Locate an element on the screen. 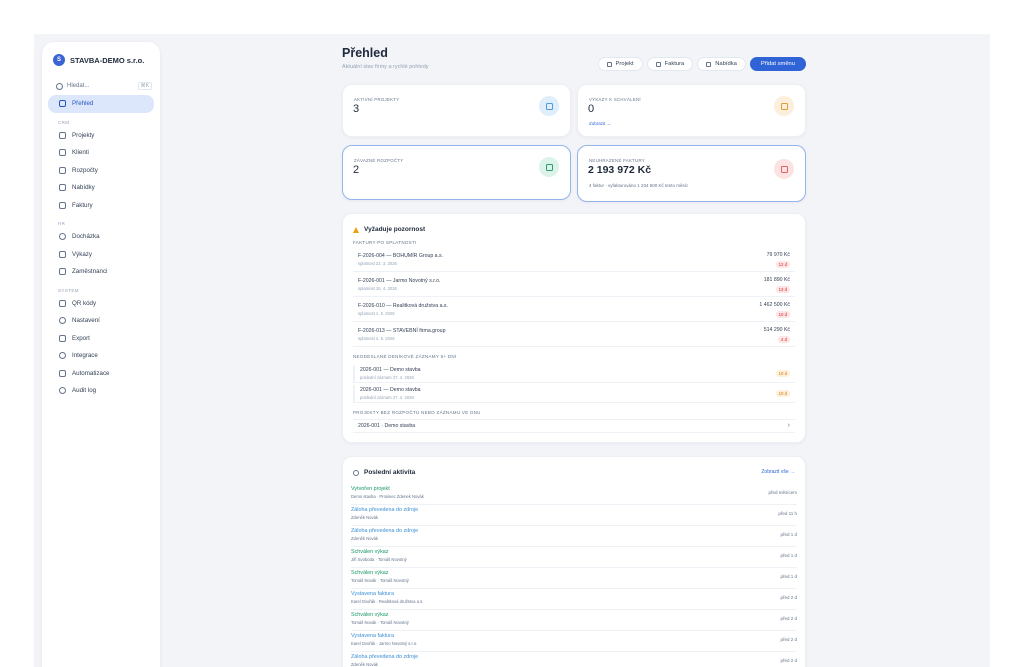  activity-row-desc: Jiří Svoboda · Tomáš Novotný is located at coordinates (379, 559).